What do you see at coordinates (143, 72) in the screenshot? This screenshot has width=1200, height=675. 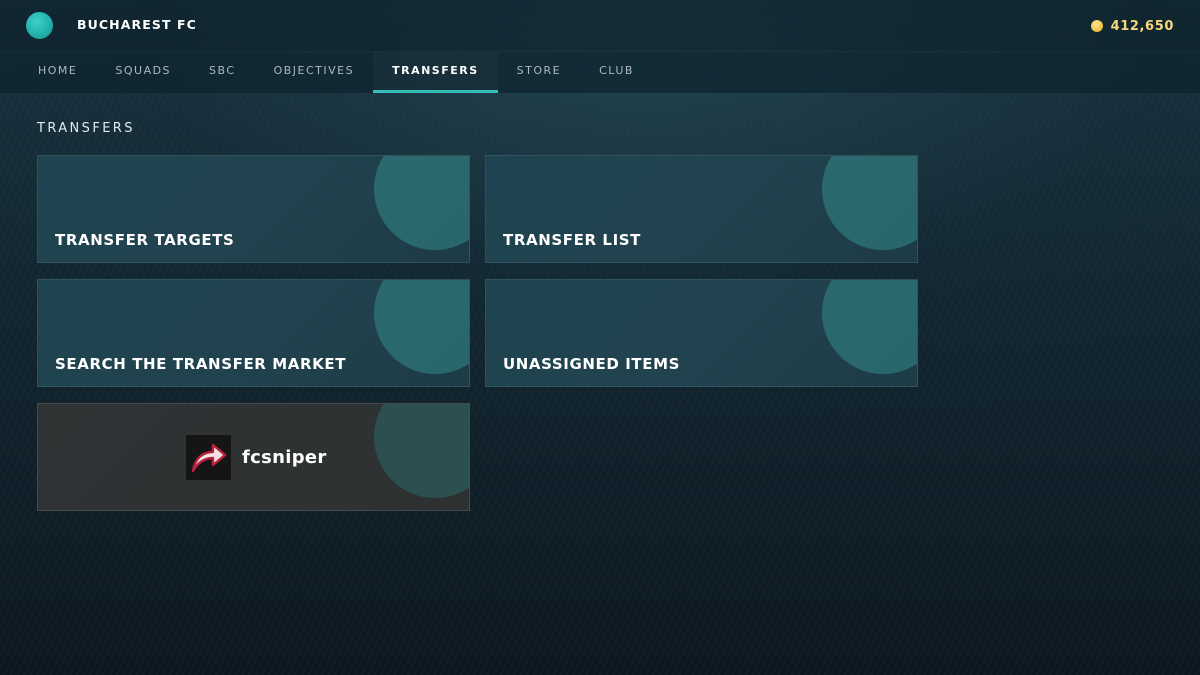 I see `tab-squads: SQUADS` at bounding box center [143, 72].